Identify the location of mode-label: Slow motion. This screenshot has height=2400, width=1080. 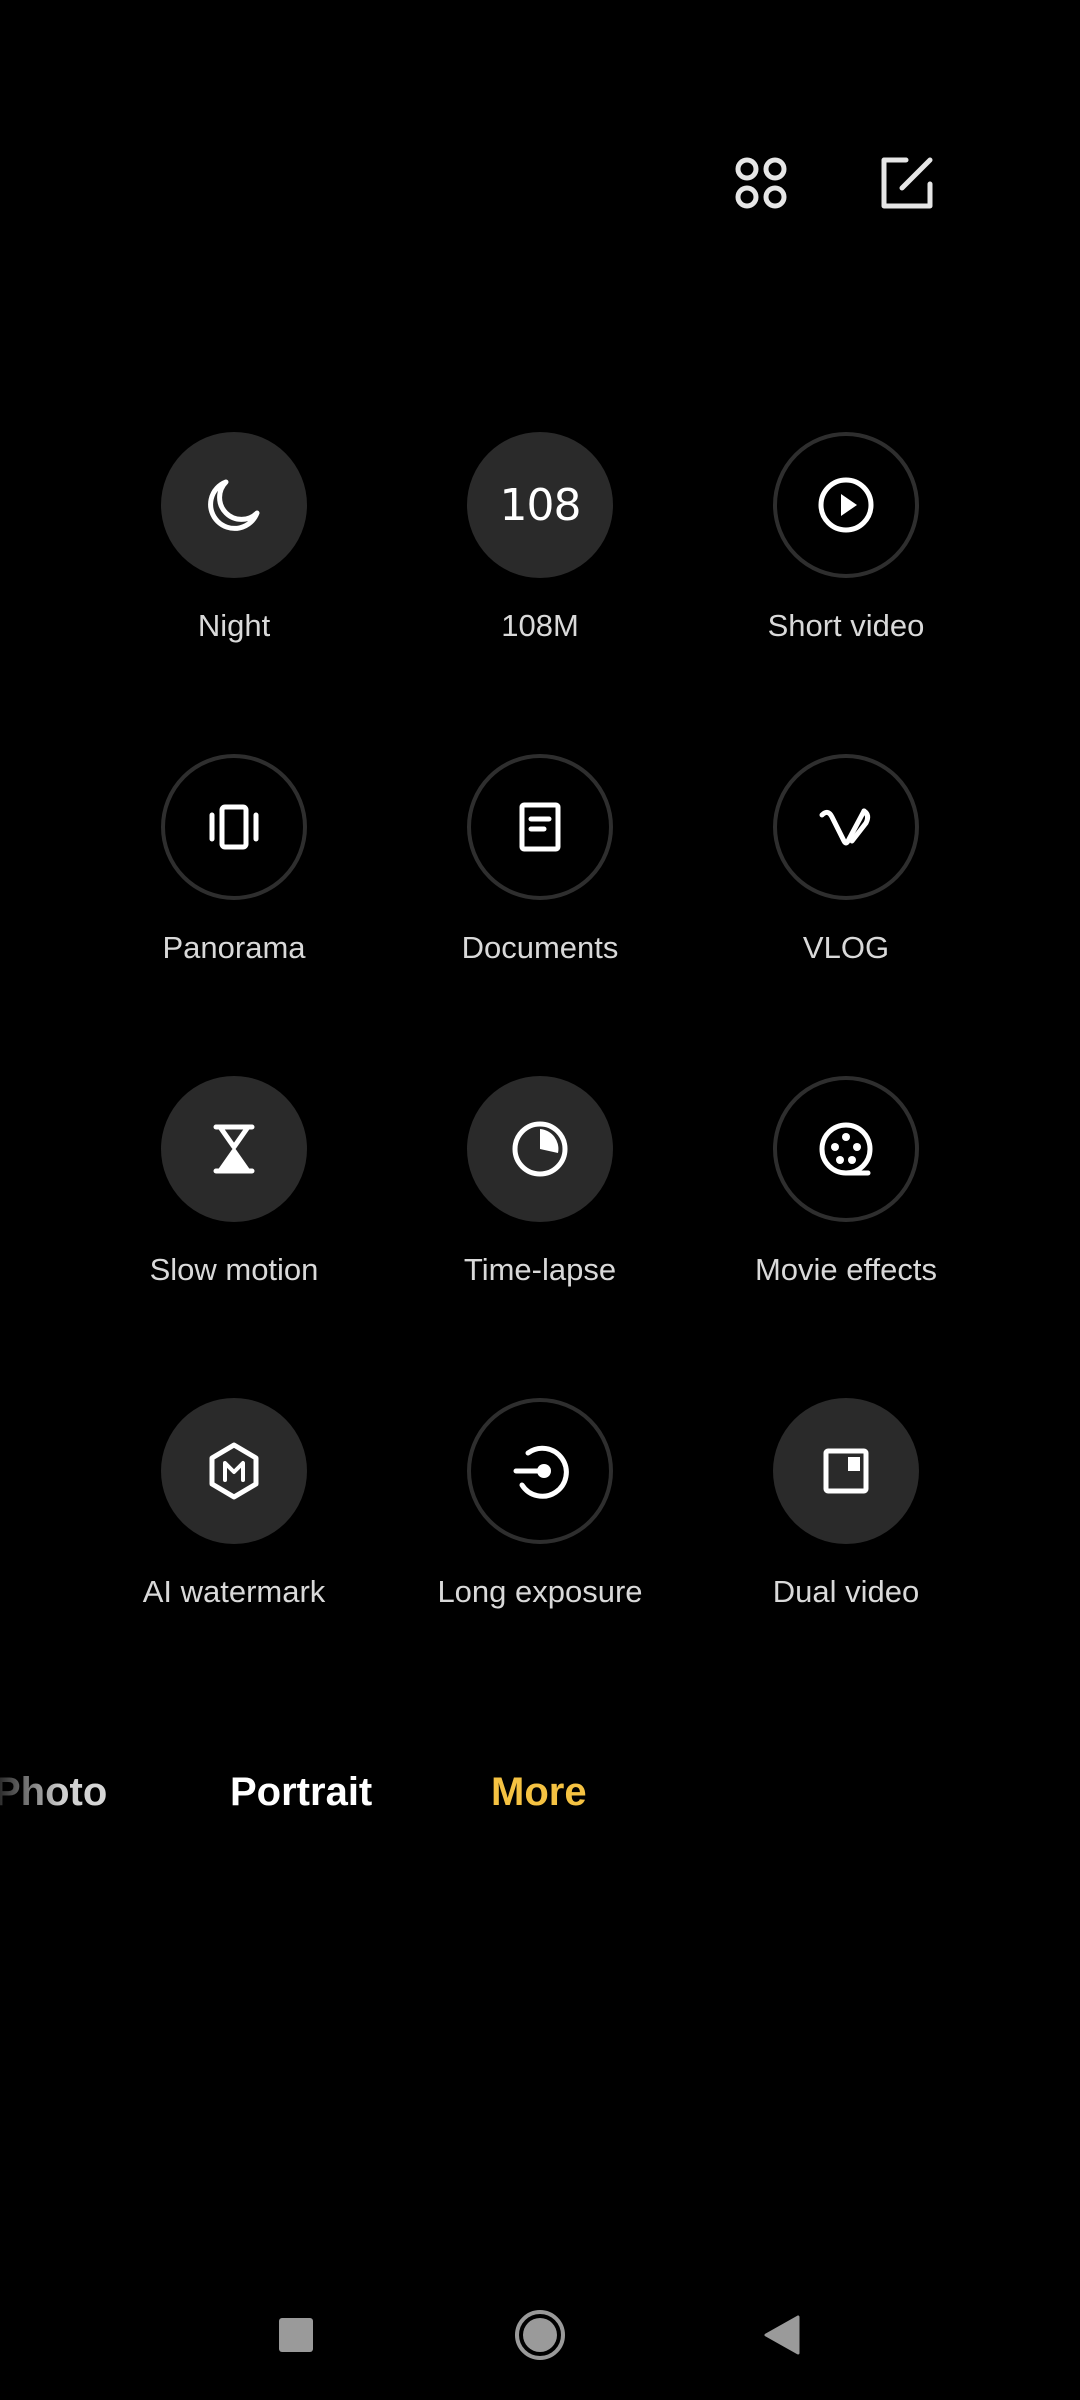
(234, 1269).